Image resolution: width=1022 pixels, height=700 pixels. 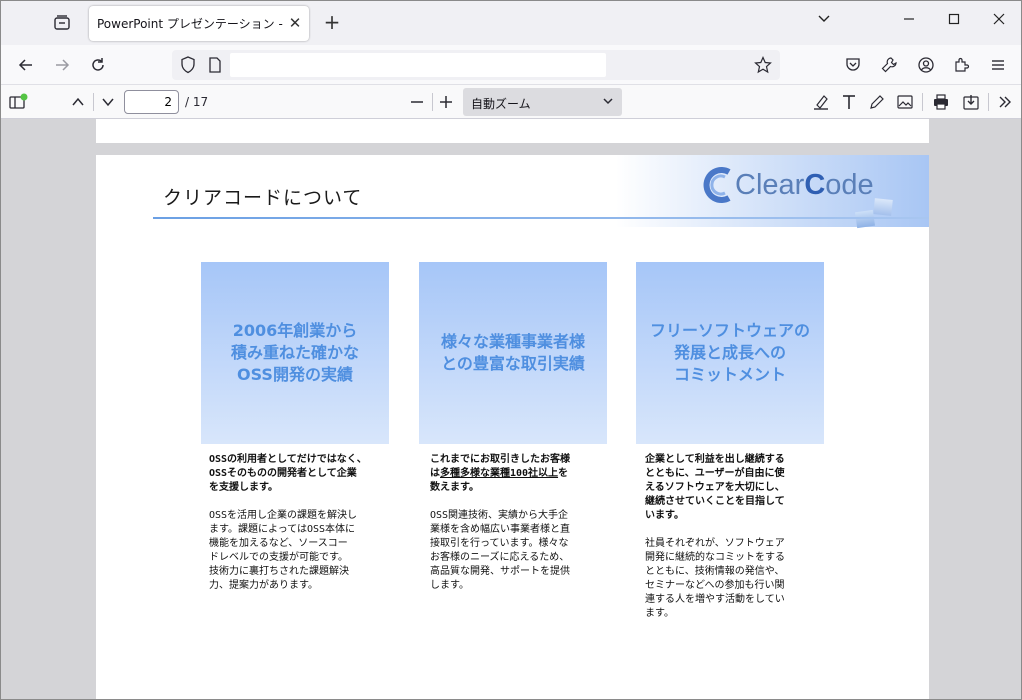 I want to click on url-bar, so click(x=476, y=65).